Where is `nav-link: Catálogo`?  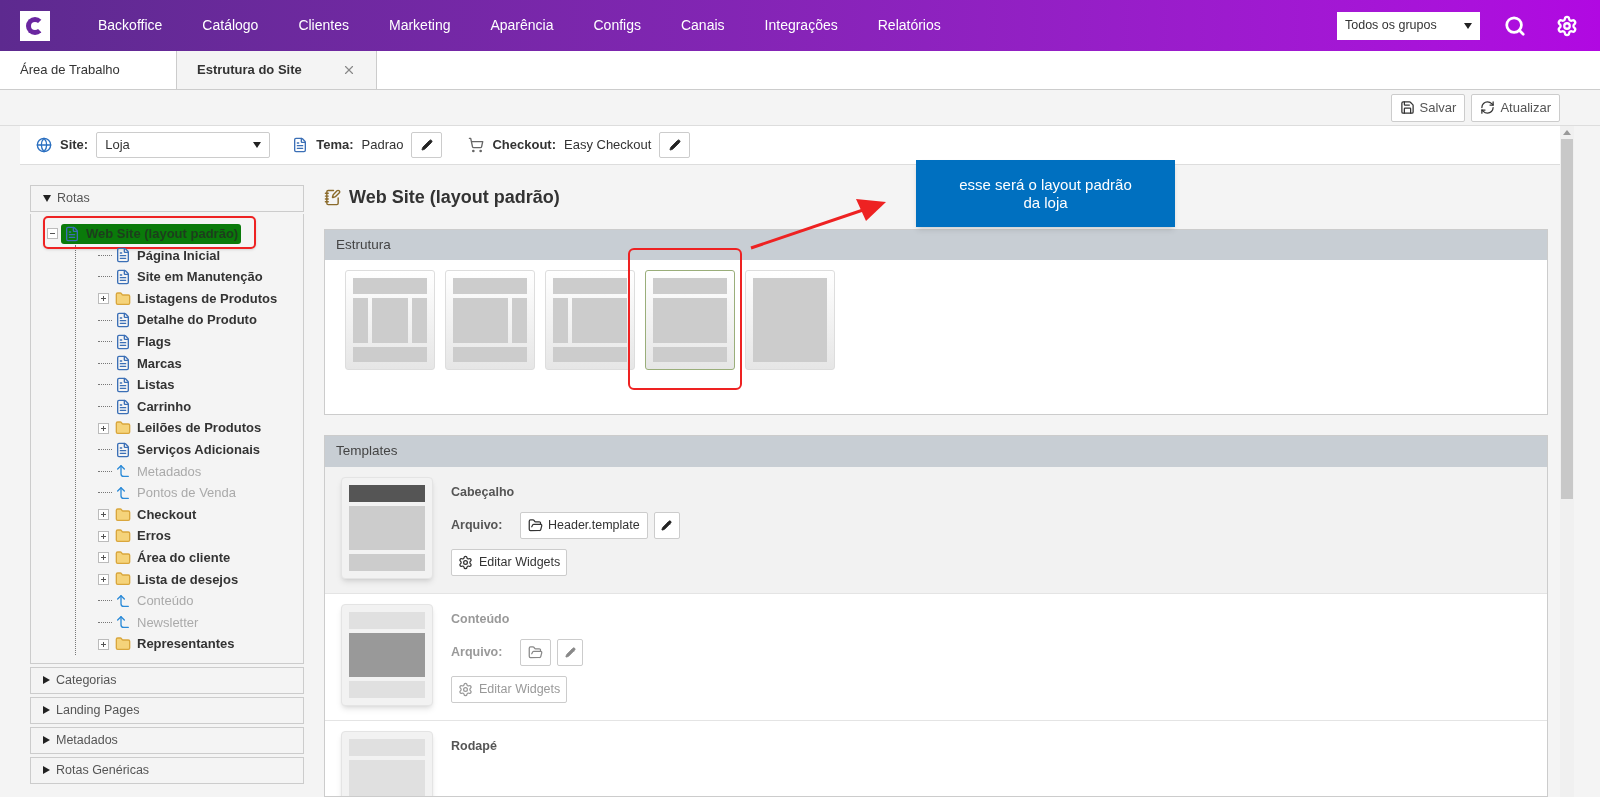
nav-link: Catálogo is located at coordinates (230, 25).